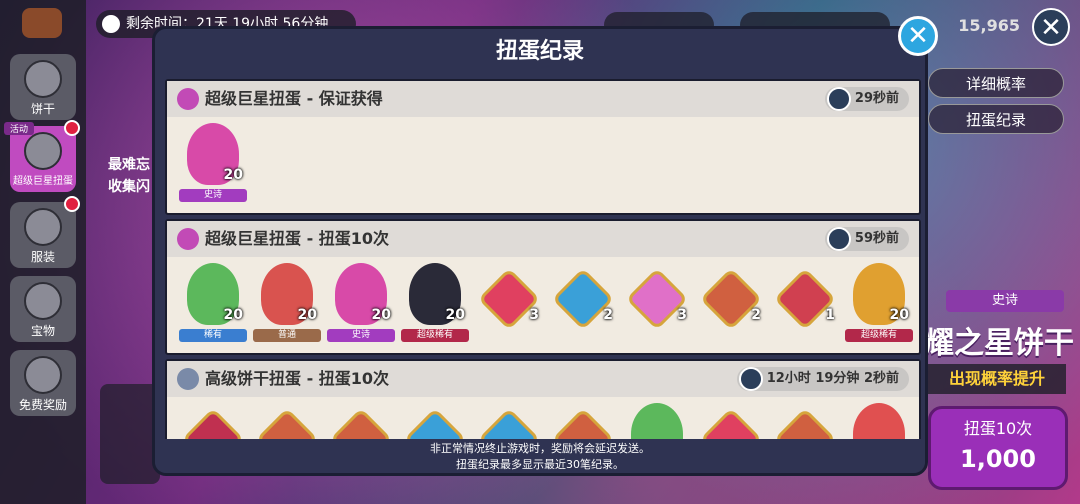  I want to click on close-icon: ✕, so click(1051, 27).